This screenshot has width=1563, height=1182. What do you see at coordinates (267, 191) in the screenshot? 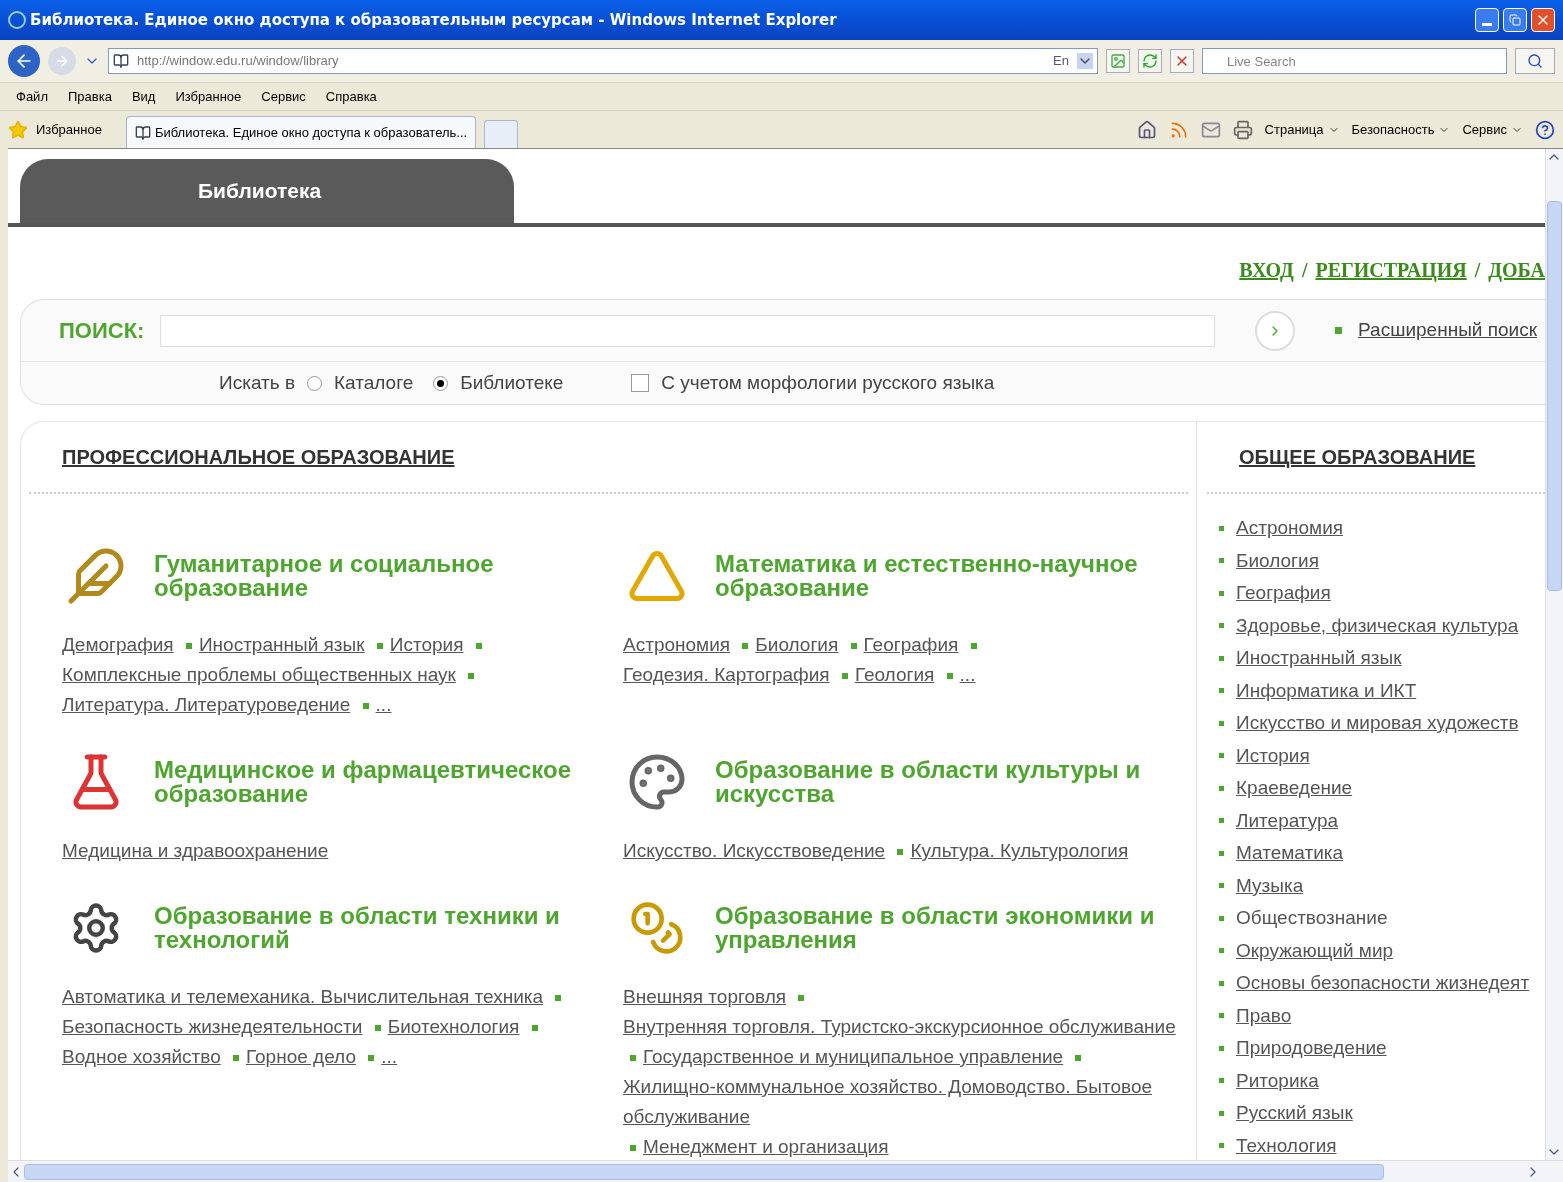
I see `section-tab: Библиотека` at bounding box center [267, 191].